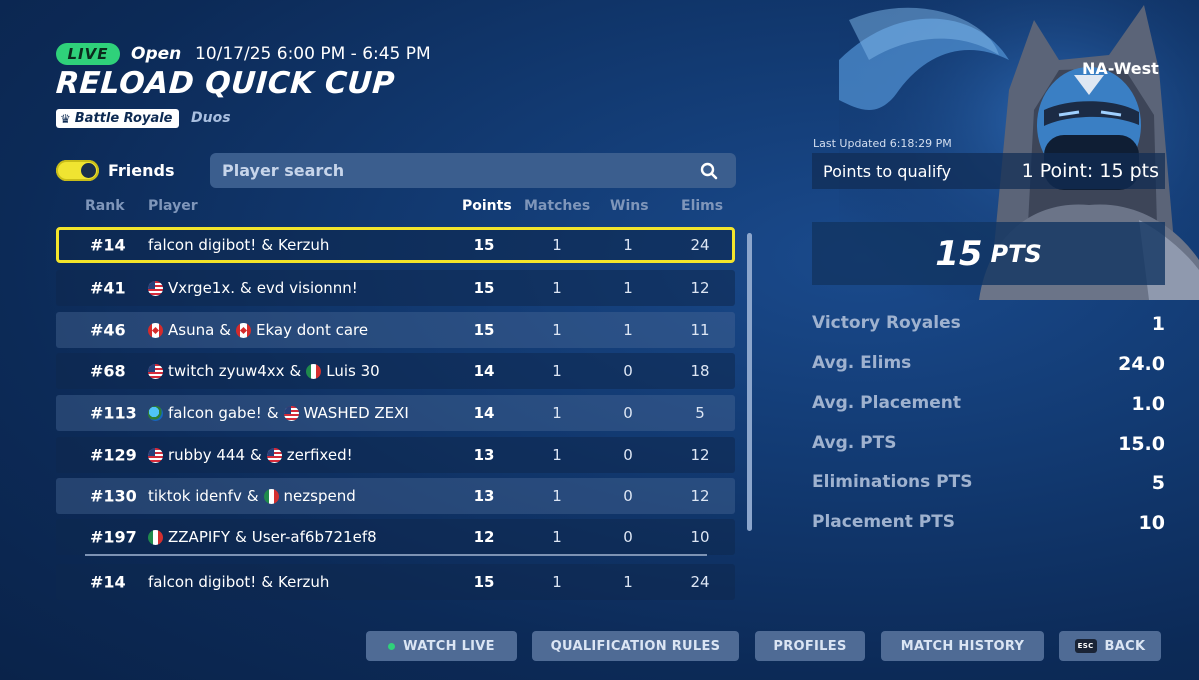 Image resolution: width=1199 pixels, height=680 pixels. I want to click on player-one-name: rubby 444, so click(206, 455).